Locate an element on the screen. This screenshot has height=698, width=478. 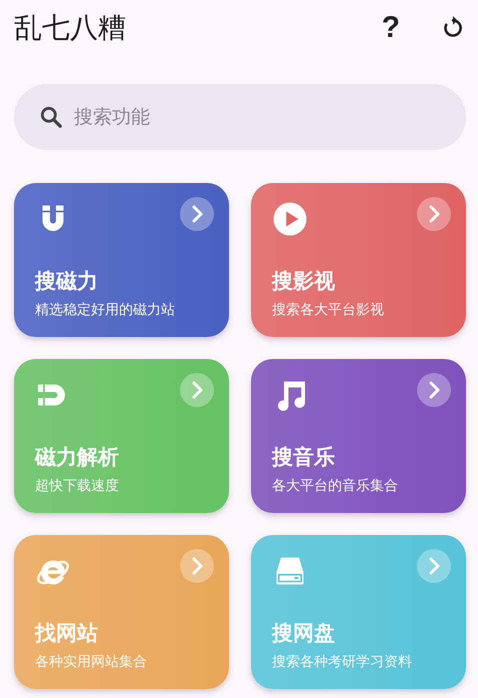
card-title: 搜音乐 is located at coordinates (304, 457).